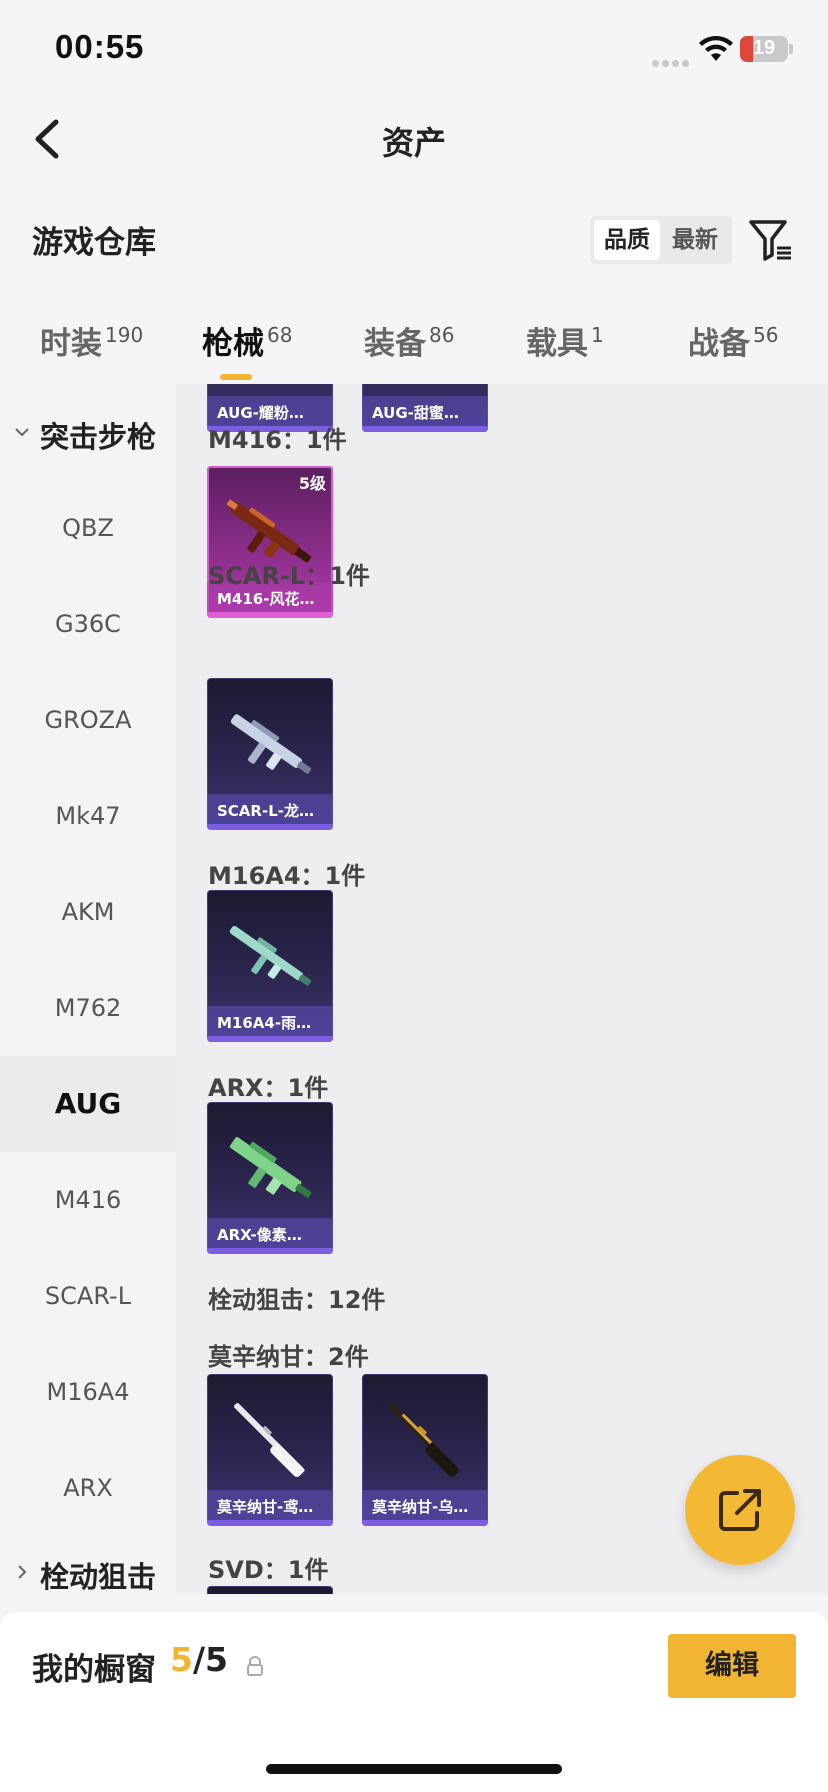  Describe the element at coordinates (88, 624) in the screenshot. I see `sidebar-item-g36c: G36C` at that location.